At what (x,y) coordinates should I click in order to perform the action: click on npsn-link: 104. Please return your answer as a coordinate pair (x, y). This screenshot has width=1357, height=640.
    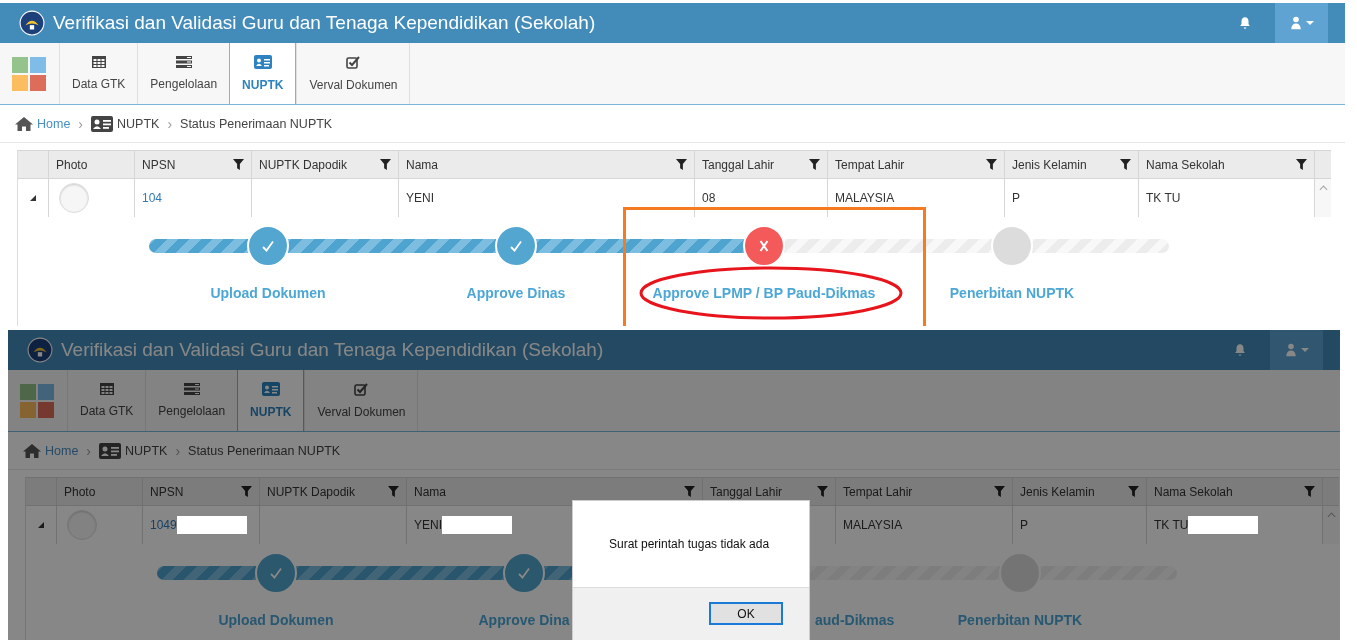
    Looking at the image, I should click on (152, 198).